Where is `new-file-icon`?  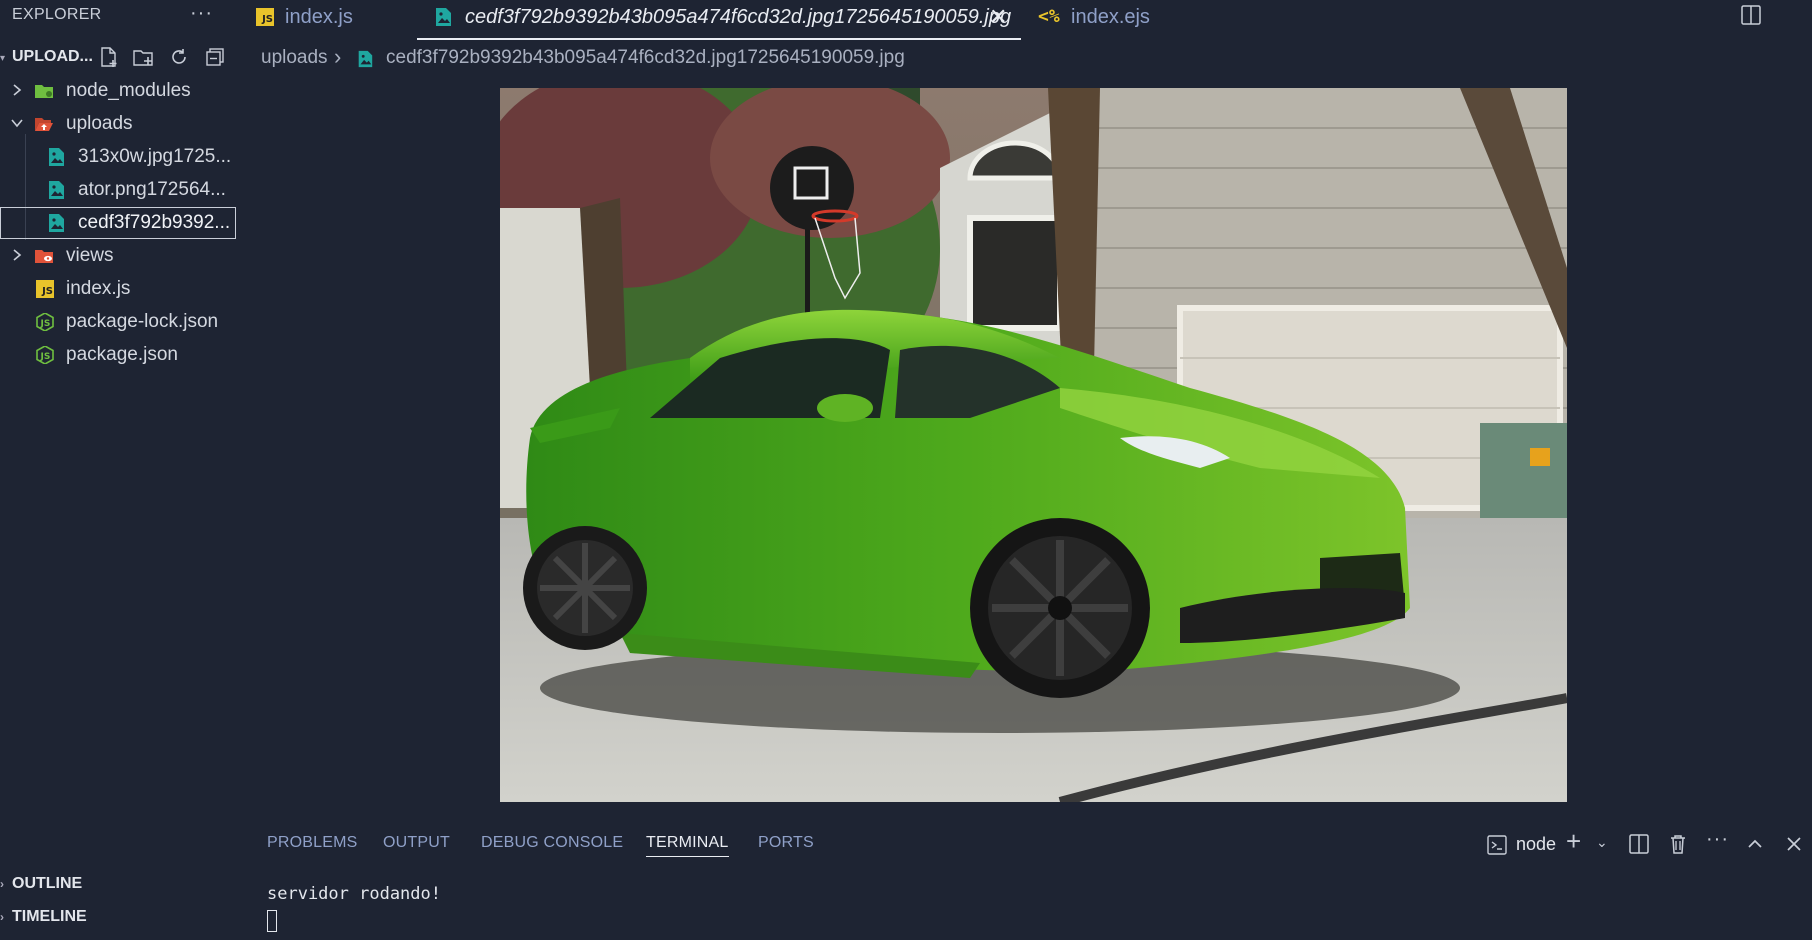 new-file-icon is located at coordinates (109, 57).